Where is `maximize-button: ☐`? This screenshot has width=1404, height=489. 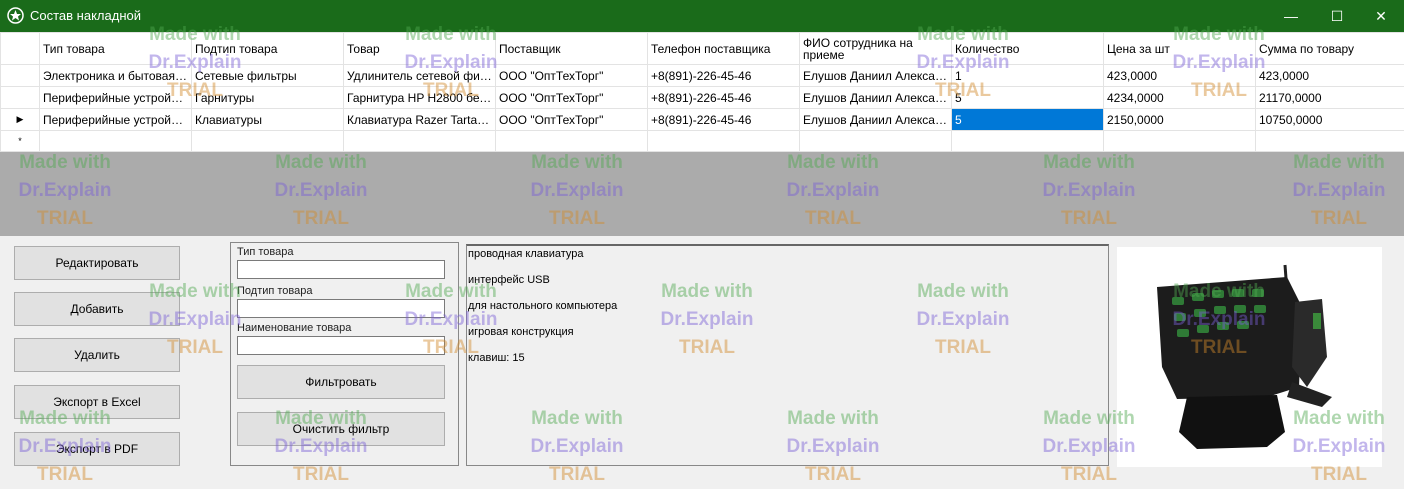 maximize-button: ☐ is located at coordinates (1337, 16).